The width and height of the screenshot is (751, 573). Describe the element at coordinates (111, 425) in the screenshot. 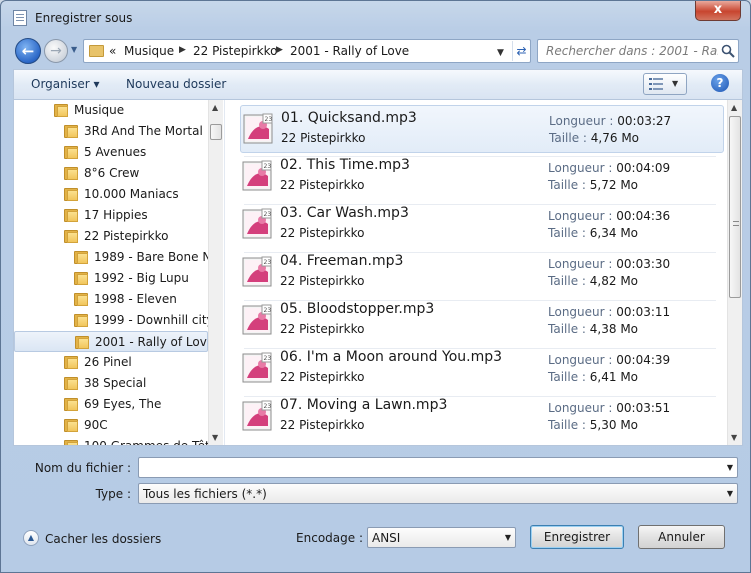

I see `tree-item: 90C` at that location.